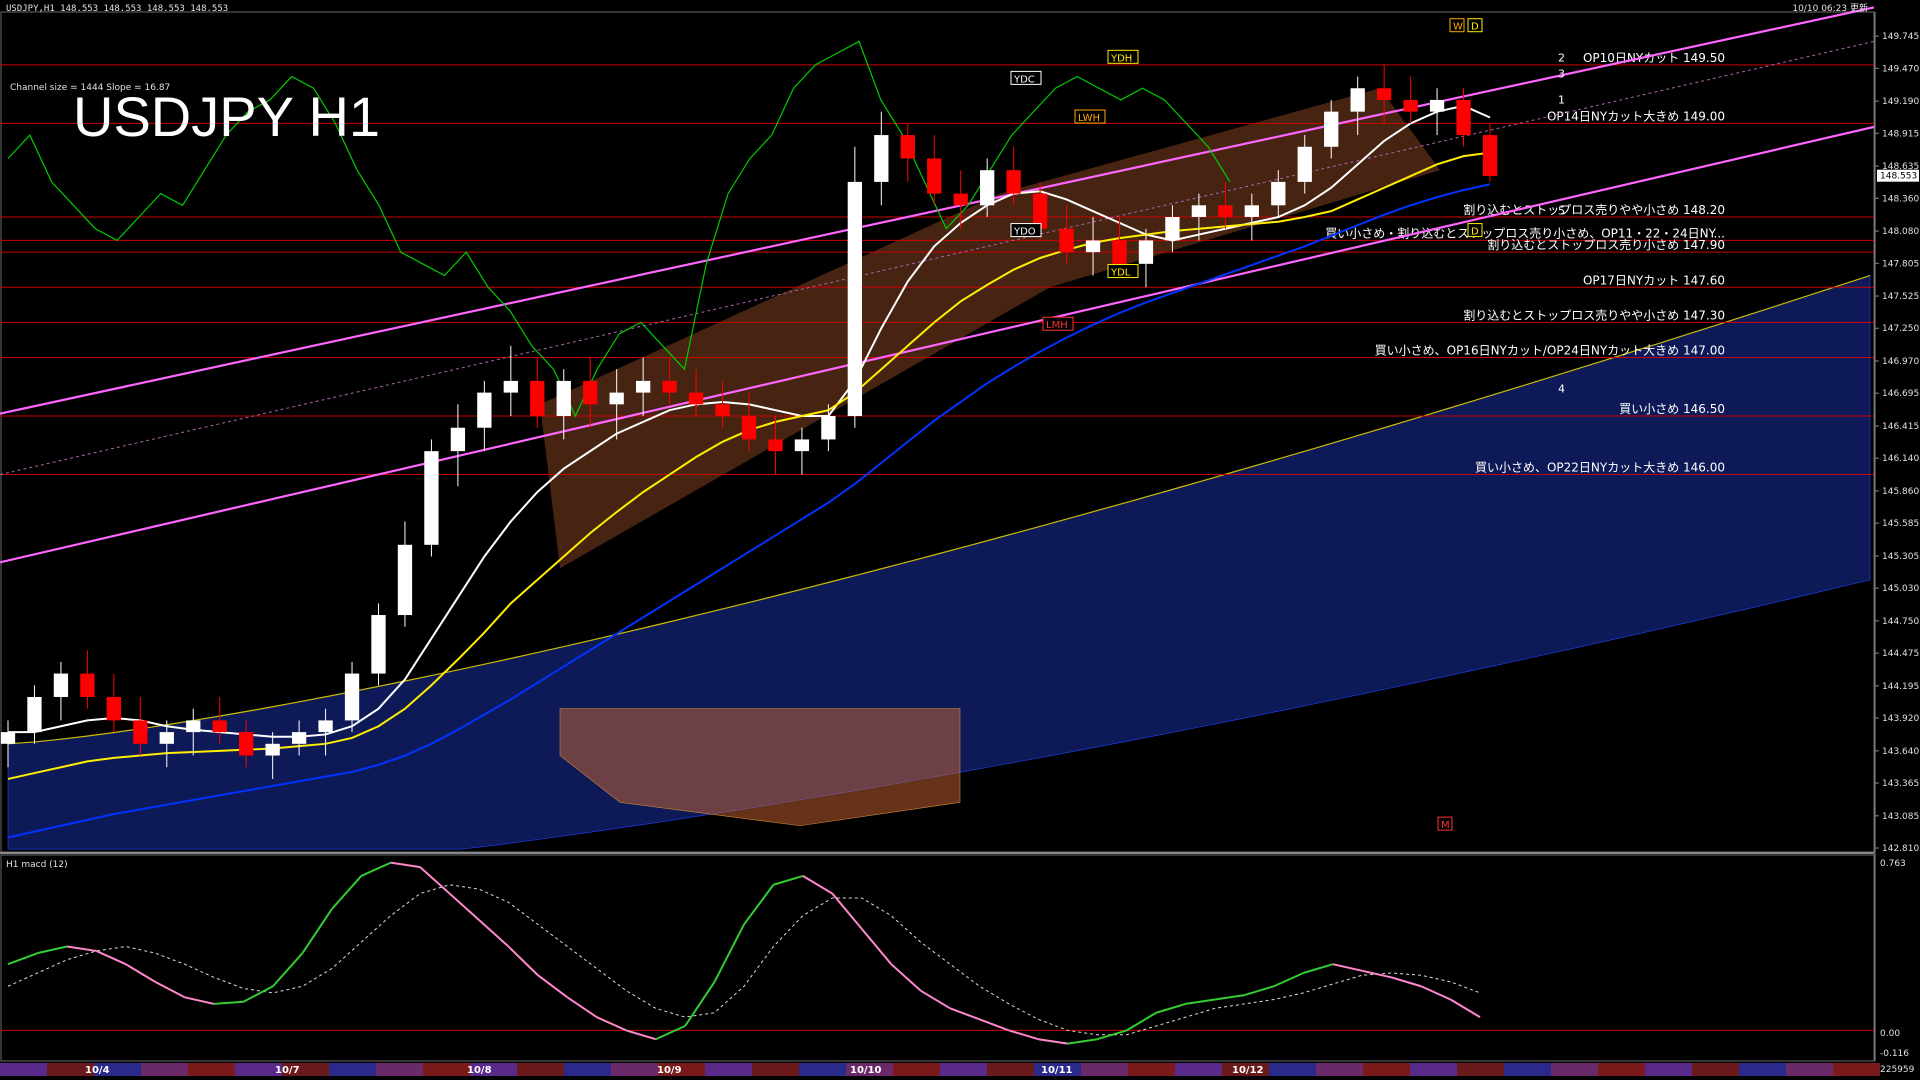 The width and height of the screenshot is (1920, 1080). What do you see at coordinates (1900, 849) in the screenshot?
I see `price-tick-label: 142.810` at bounding box center [1900, 849].